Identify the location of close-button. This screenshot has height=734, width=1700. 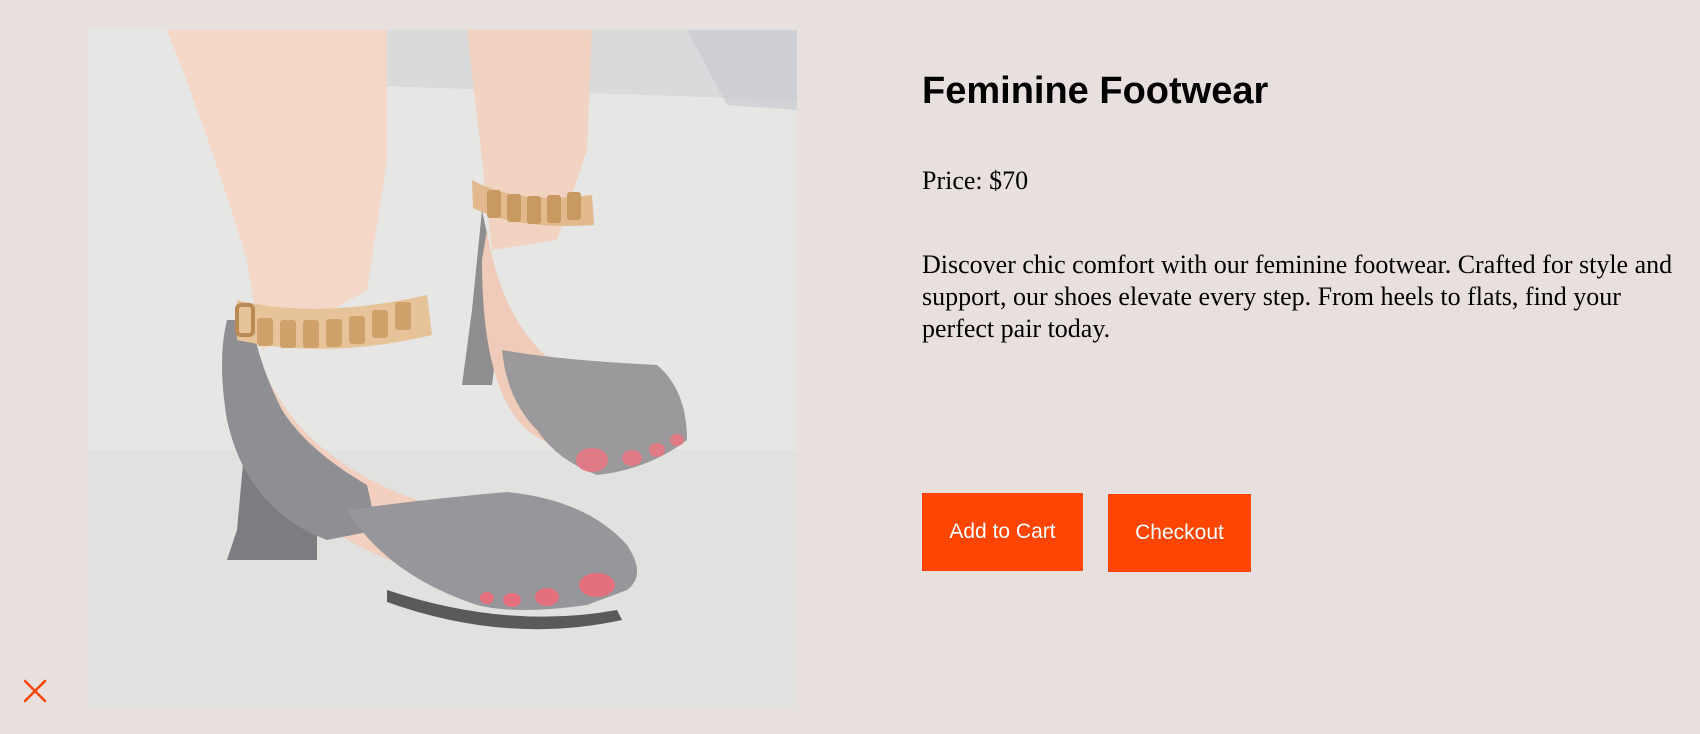
(35, 691).